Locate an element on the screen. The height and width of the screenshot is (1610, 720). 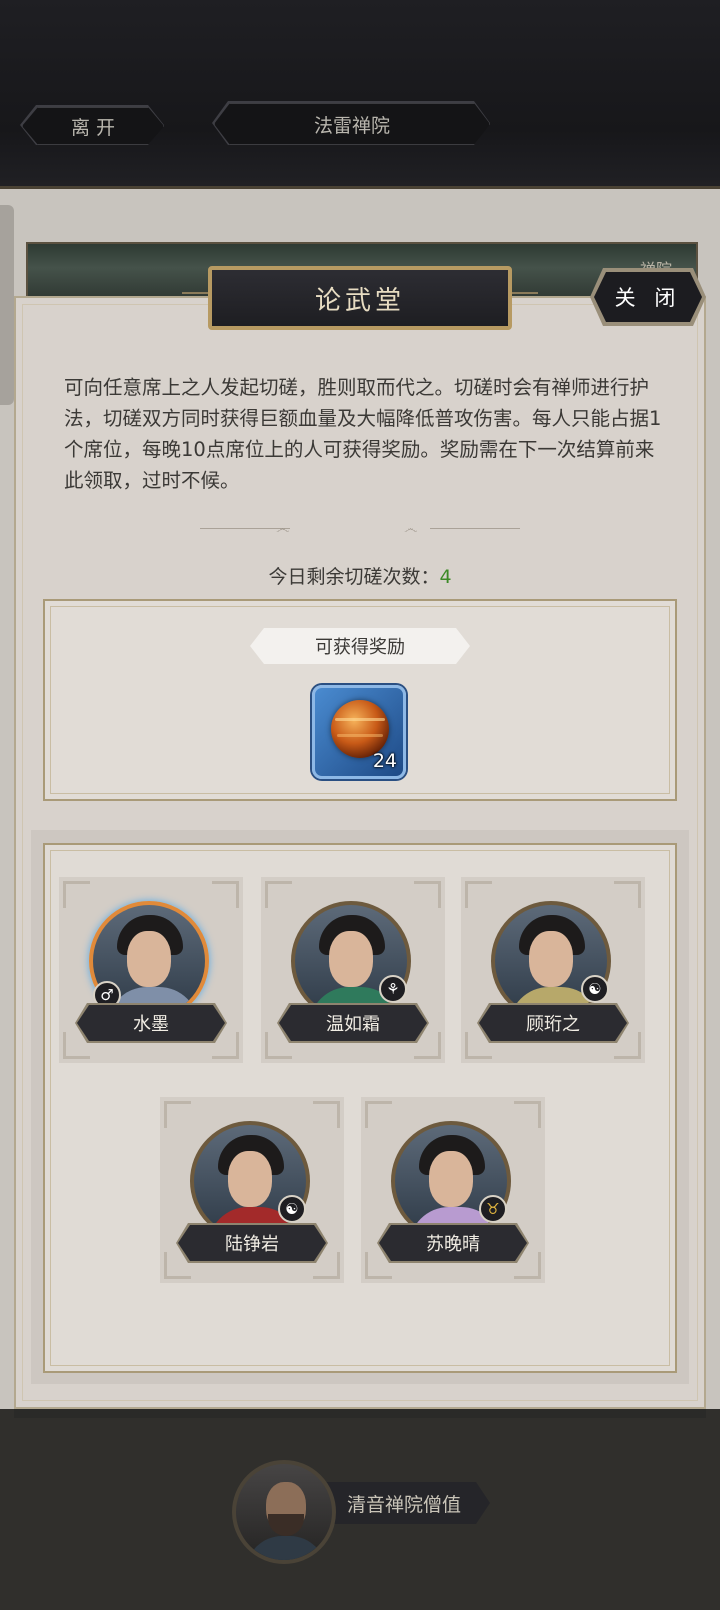
npc-name: 清音禅院僧值 is located at coordinates (404, 1503).